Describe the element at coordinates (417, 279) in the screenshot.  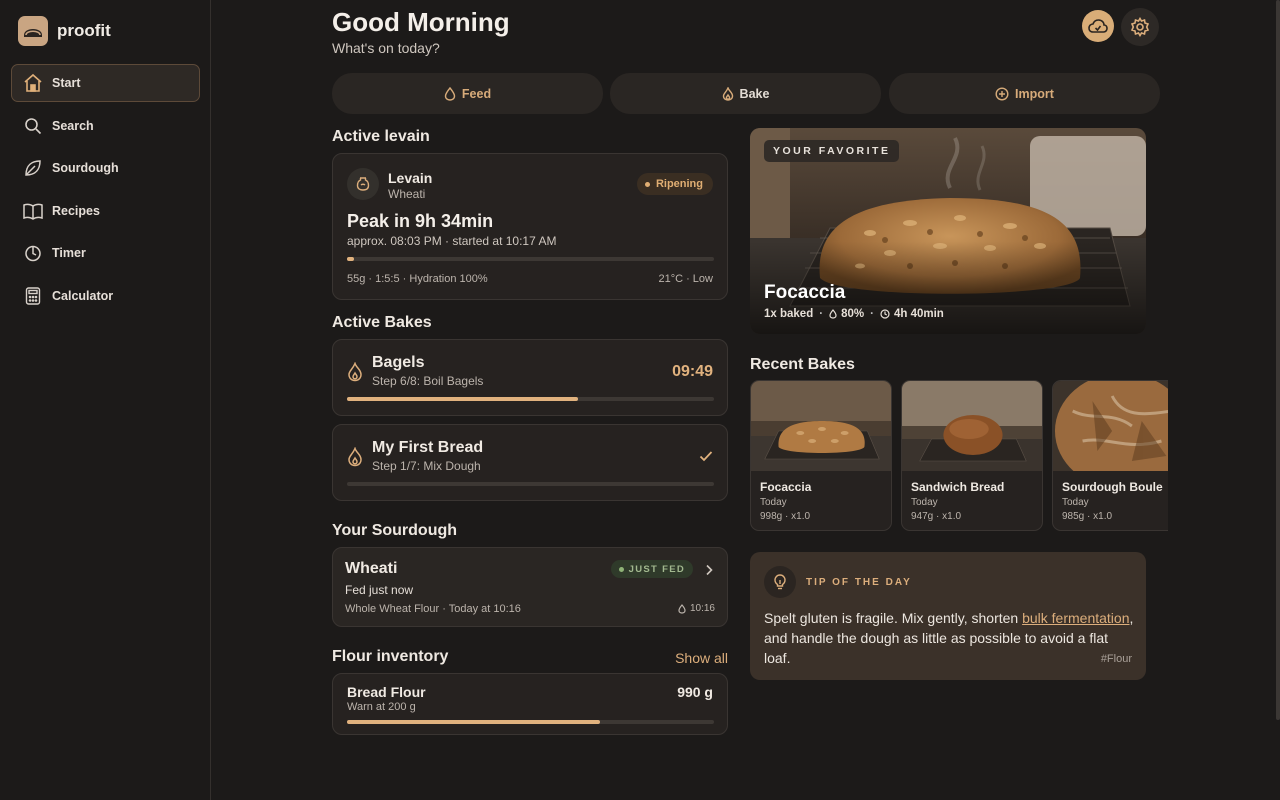
I see `levain-details: 55g · 1:5:5 · Hydration 100%` at that location.